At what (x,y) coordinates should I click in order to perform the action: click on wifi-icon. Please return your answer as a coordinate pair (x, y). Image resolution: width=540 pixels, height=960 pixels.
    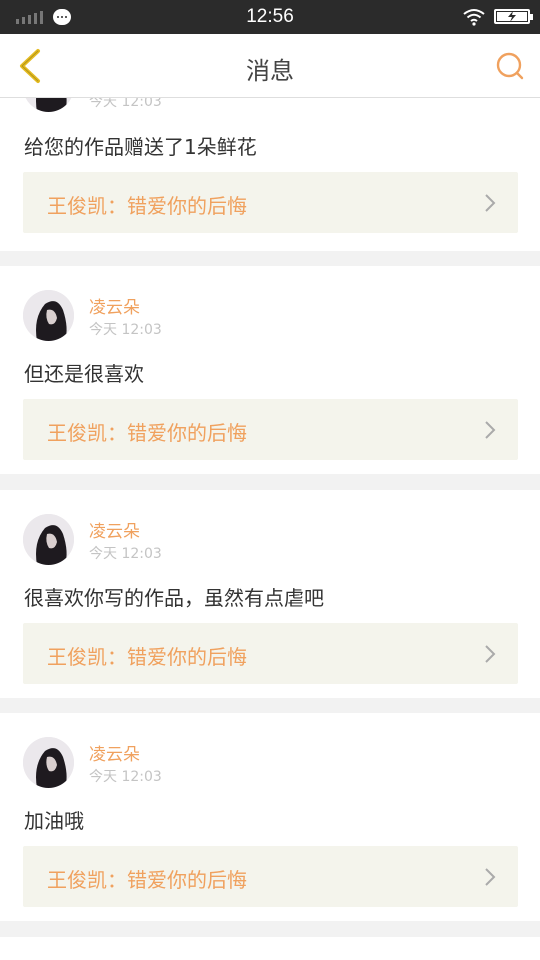
    Looking at the image, I should click on (474, 17).